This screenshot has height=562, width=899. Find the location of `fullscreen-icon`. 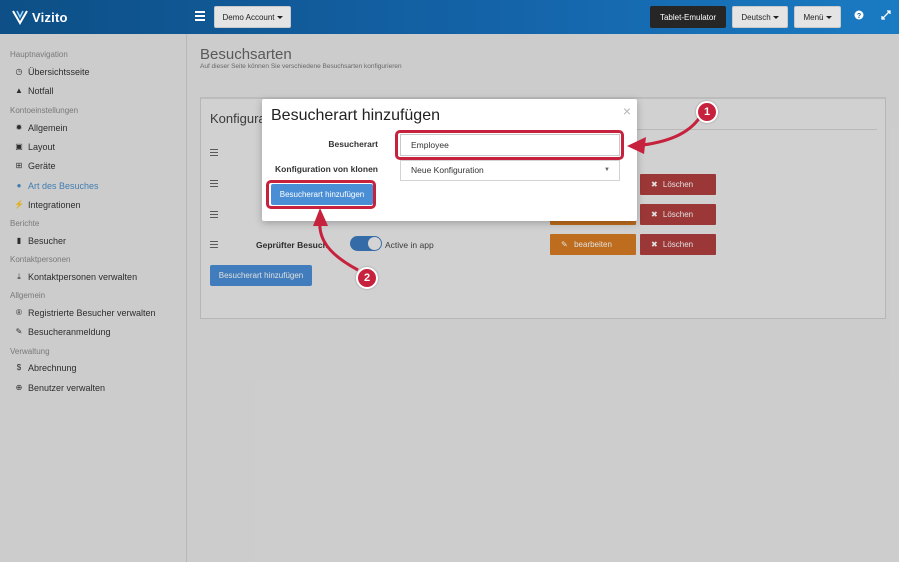

fullscreen-icon is located at coordinates (886, 17).